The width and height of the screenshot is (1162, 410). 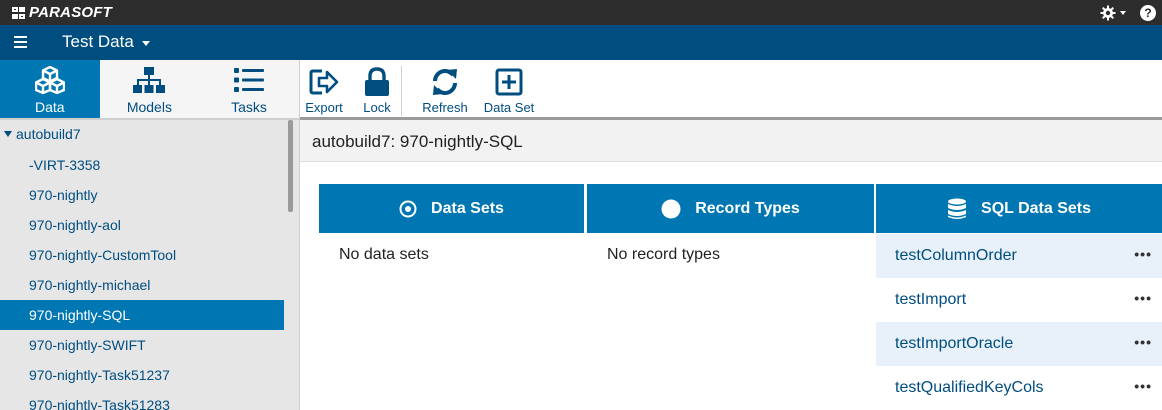 I want to click on toolbar-separator, so click(x=401, y=91).